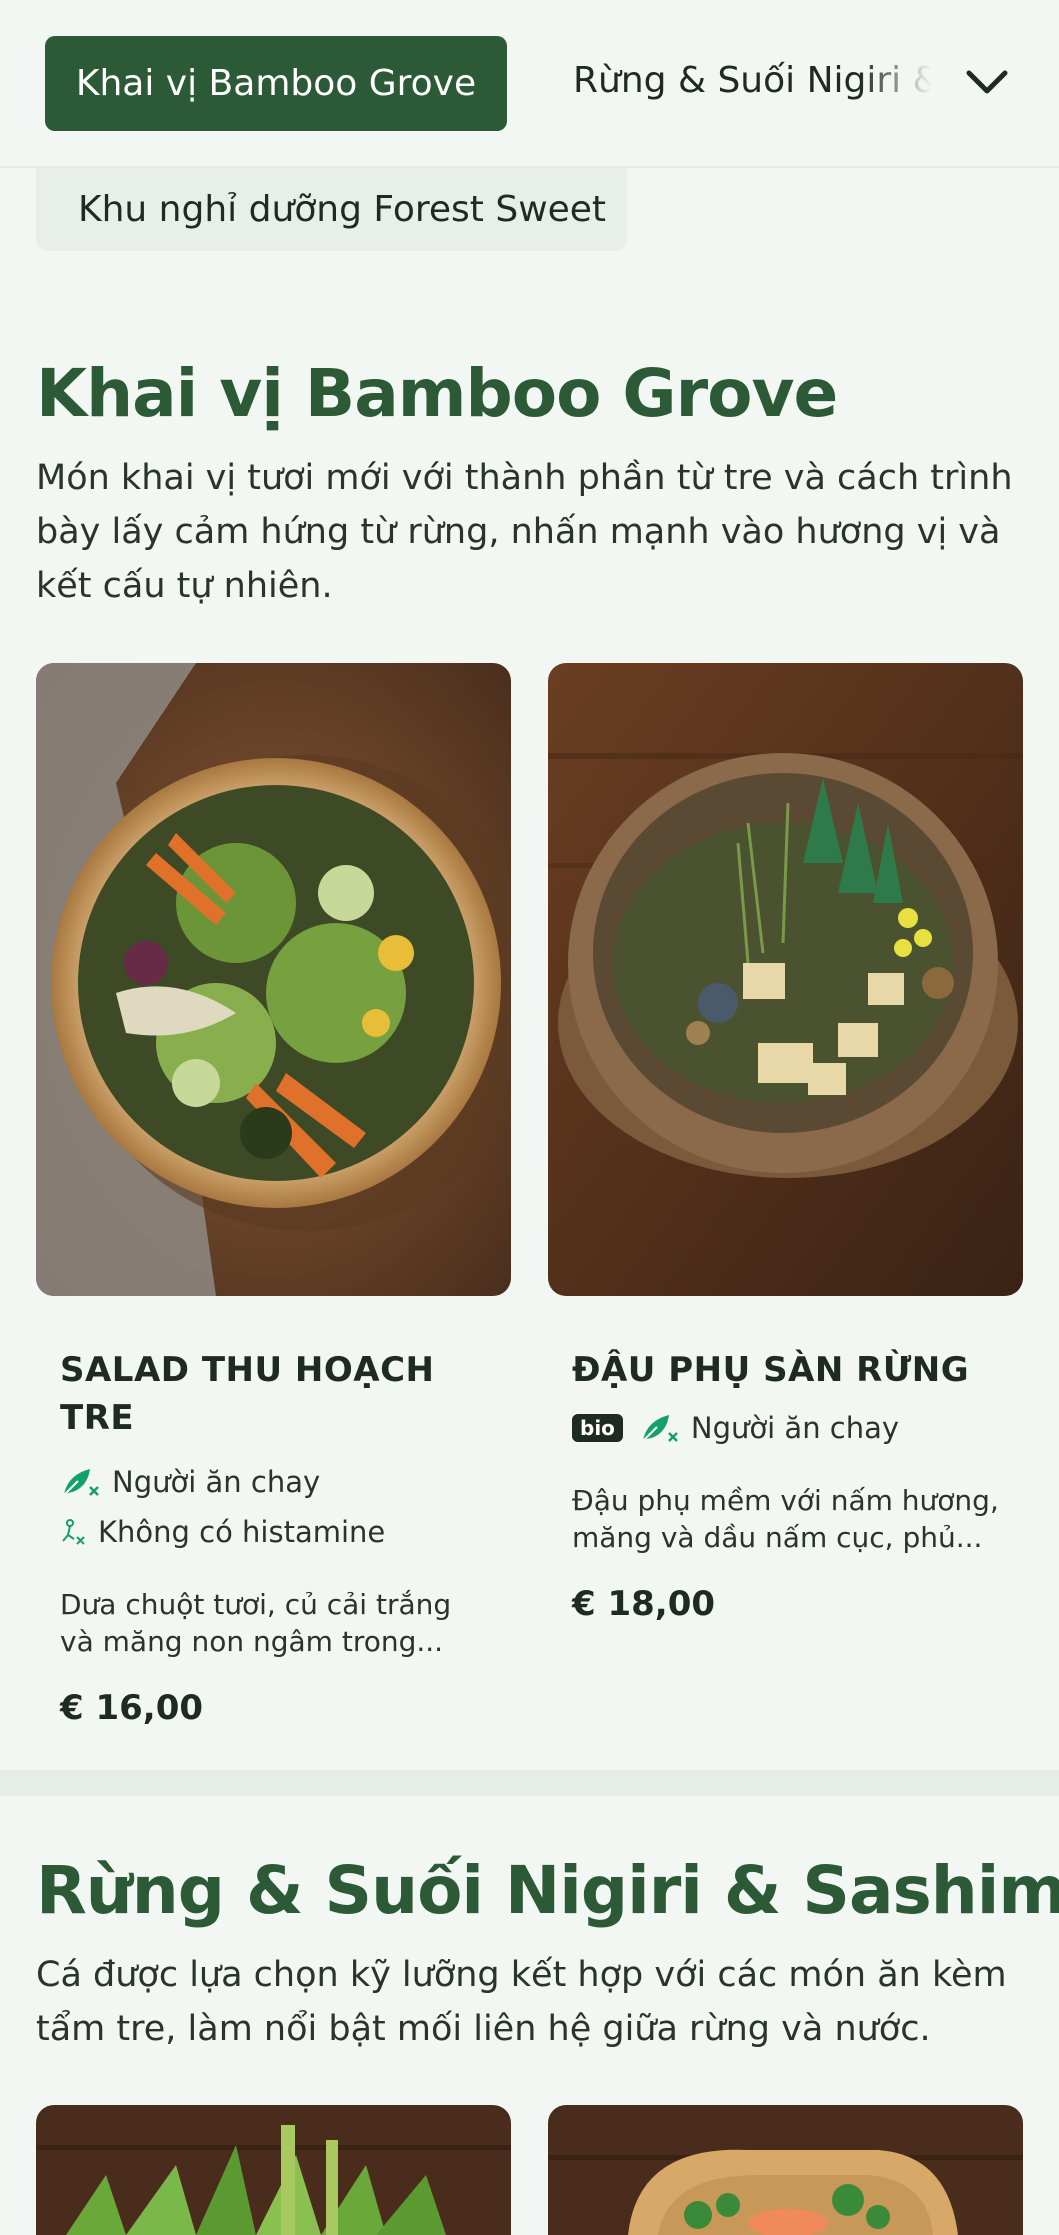 The width and height of the screenshot is (1059, 2235). Describe the element at coordinates (771, 1370) in the screenshot. I see `dish-name: ĐẬU PHỤ SÀN RỪNG` at that location.